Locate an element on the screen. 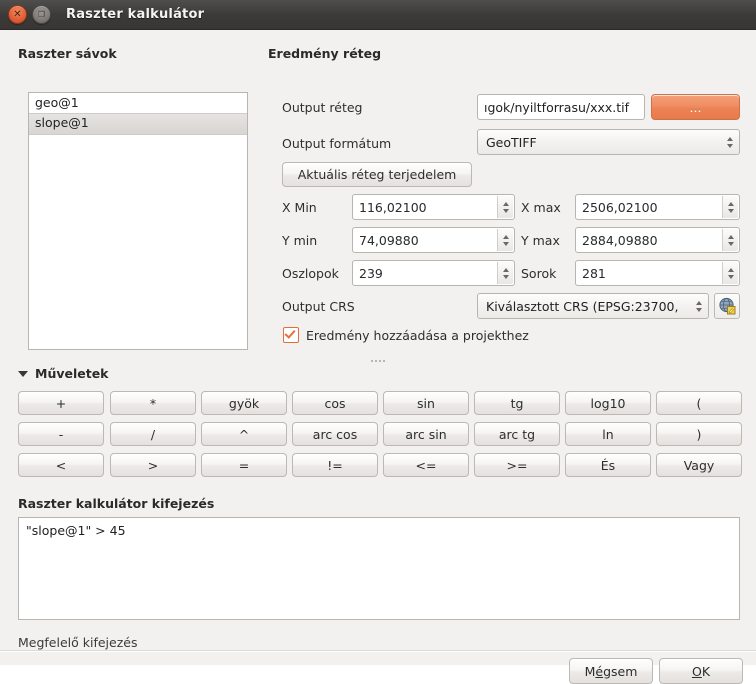 The image size is (756, 684). rows-value: 281 is located at coordinates (594, 273).